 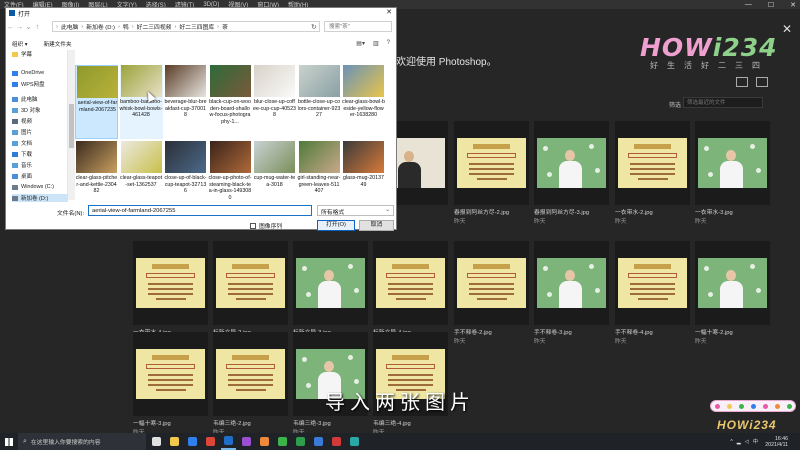 I want to click on nav-item: 下载, so click(x=40, y=154).